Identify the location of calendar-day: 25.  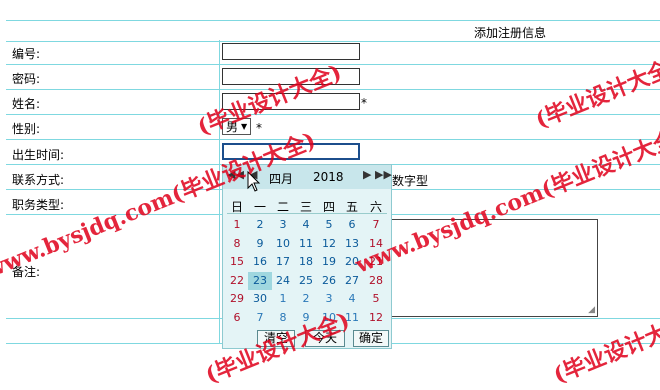
(306, 281).